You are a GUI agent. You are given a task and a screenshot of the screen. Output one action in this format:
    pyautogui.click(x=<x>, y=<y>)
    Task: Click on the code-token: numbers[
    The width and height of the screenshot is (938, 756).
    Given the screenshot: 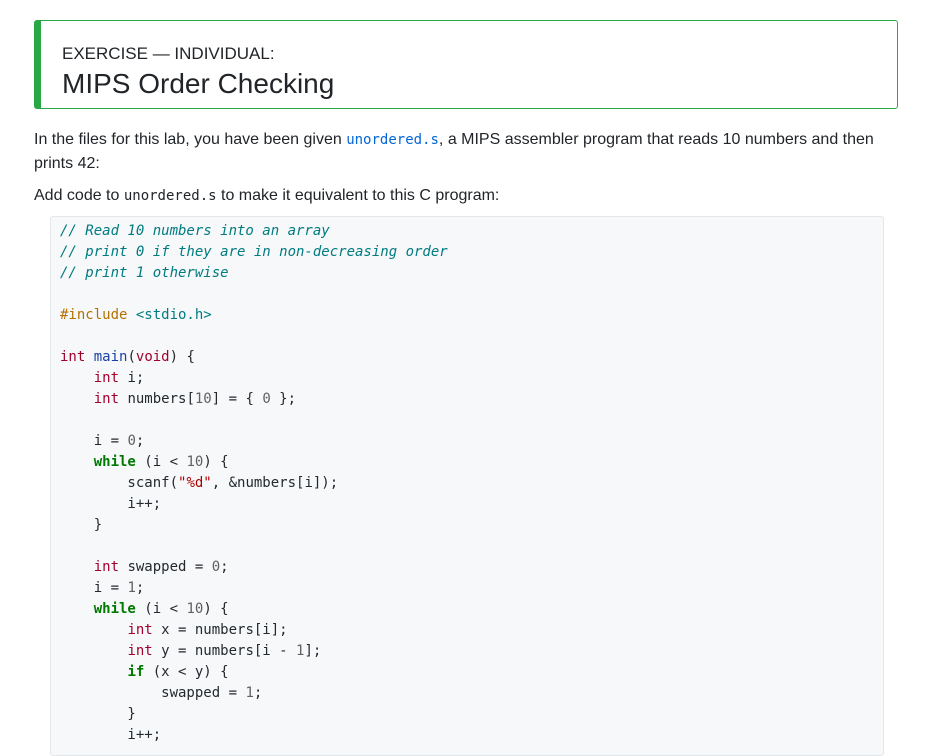 What is the action you would take?
    pyautogui.click(x=157, y=399)
    